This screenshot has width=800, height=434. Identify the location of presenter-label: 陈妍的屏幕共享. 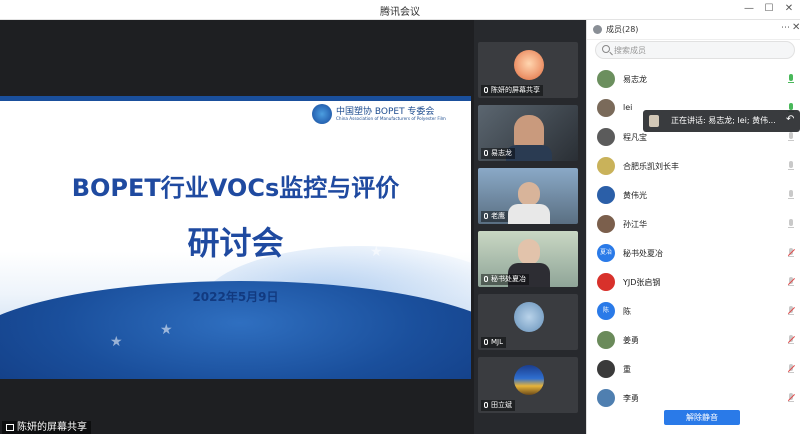
(52, 427).